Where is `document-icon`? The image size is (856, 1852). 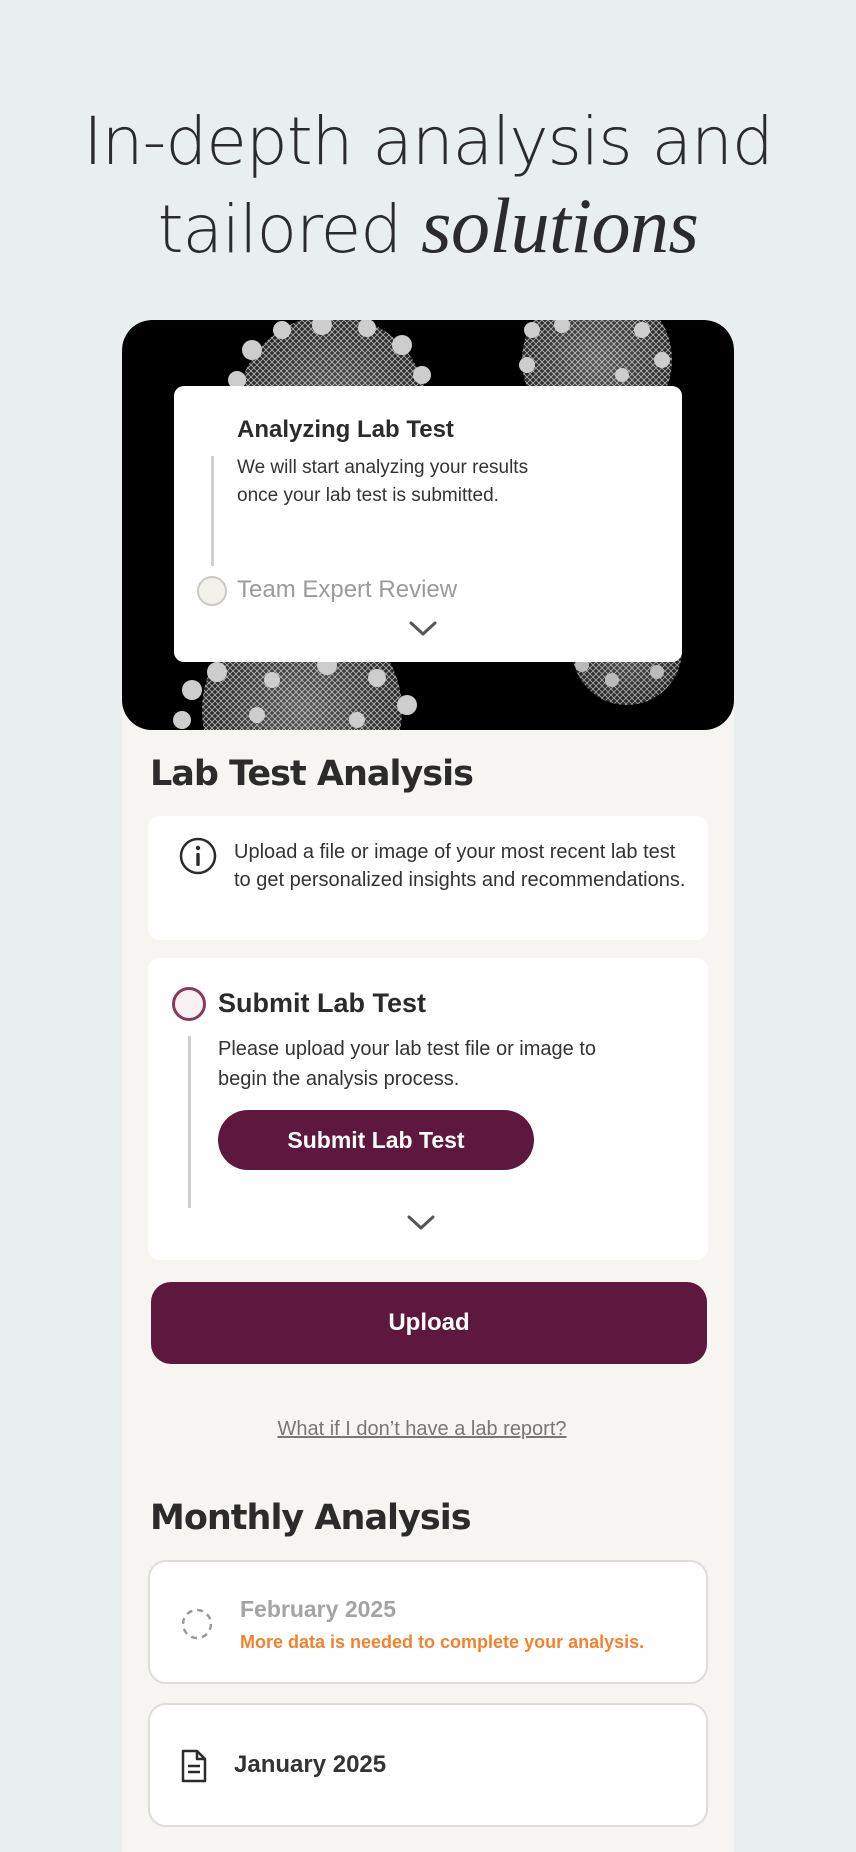
document-icon is located at coordinates (194, 1766).